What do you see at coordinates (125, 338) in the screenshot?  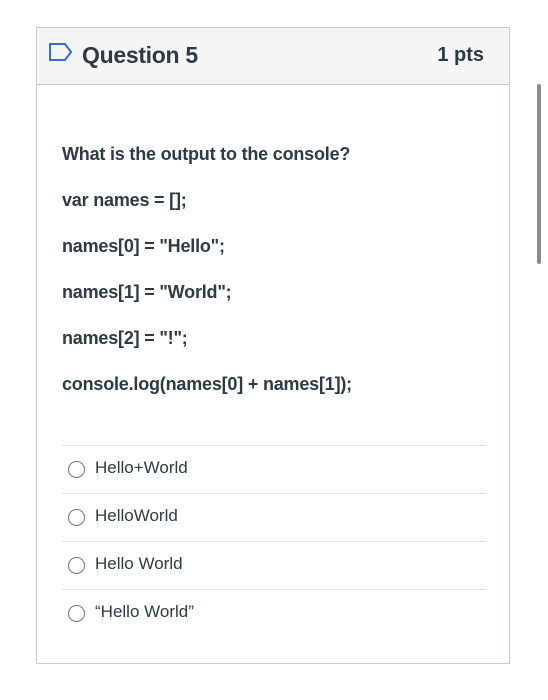 I see `prompt-line: names[2] = "!";` at bounding box center [125, 338].